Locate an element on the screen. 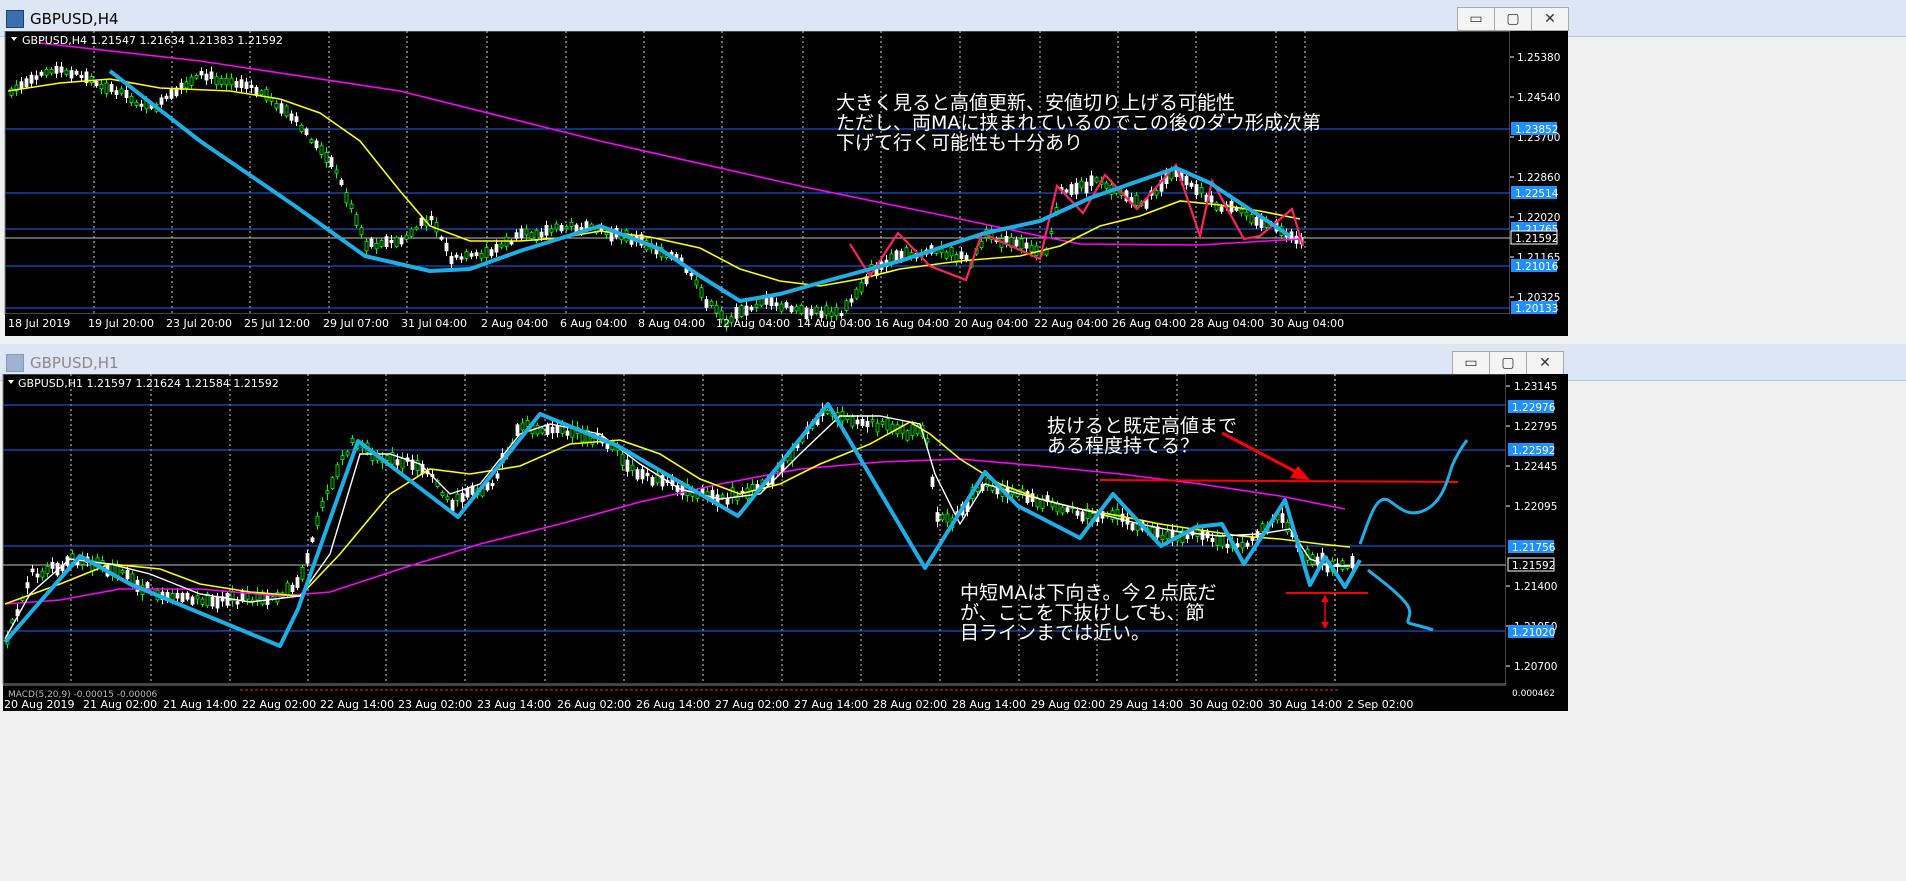 This screenshot has width=1906, height=881. date-tick-label: 28 Aug 02:00 is located at coordinates (910, 704).